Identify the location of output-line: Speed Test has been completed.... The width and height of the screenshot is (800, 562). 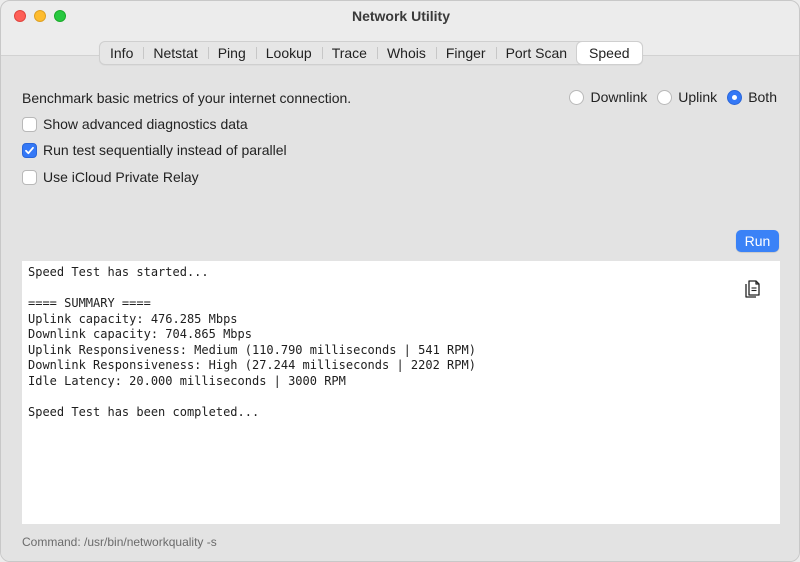
(144, 411).